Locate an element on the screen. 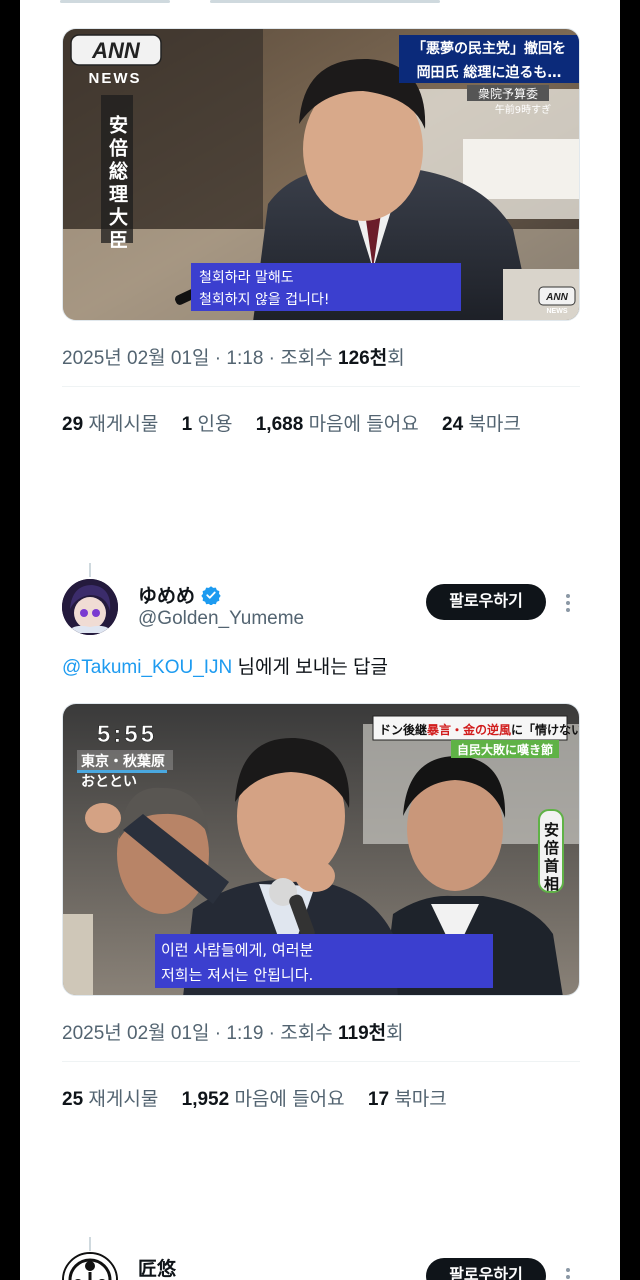 This screenshot has width=640, height=1280. view-count-1: 126천 is located at coordinates (363, 358).